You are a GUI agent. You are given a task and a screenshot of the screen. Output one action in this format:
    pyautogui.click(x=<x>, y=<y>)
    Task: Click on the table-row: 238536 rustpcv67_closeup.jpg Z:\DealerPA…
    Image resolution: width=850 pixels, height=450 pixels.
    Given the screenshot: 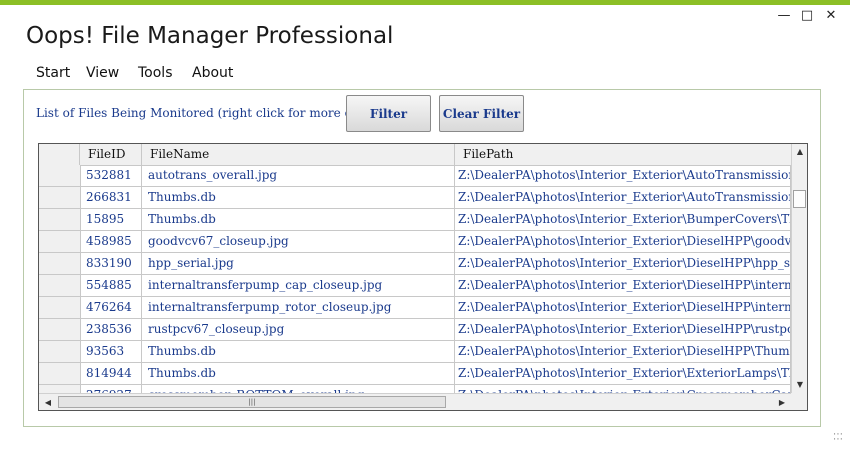 What is the action you would take?
    pyautogui.click(x=415, y=330)
    